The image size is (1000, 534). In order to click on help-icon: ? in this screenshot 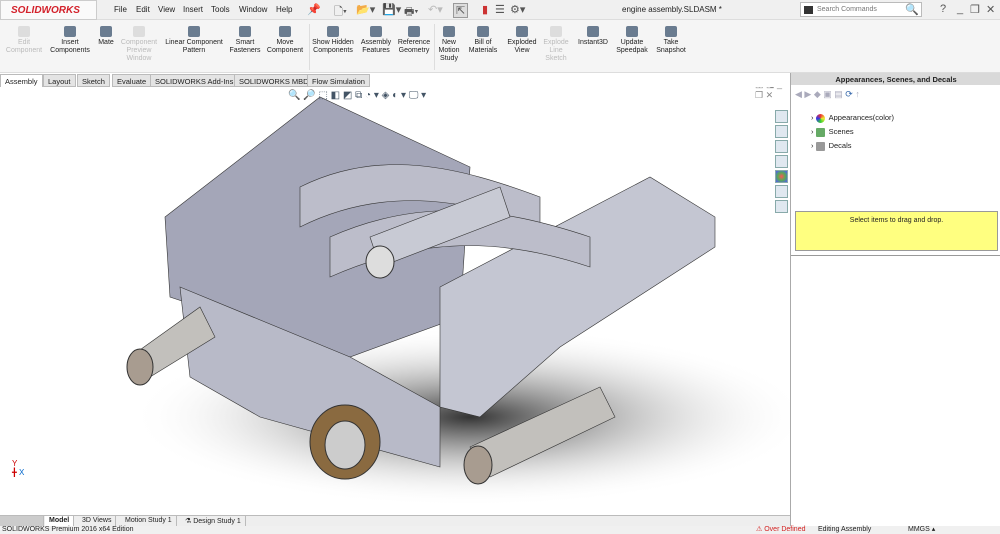, I will do `click(943, 9)`.